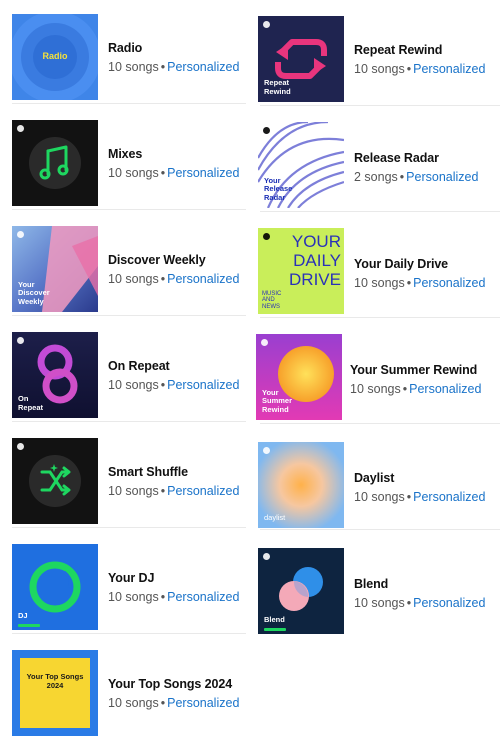  I want to click on your-dj-cover: DJ, so click(55, 587).